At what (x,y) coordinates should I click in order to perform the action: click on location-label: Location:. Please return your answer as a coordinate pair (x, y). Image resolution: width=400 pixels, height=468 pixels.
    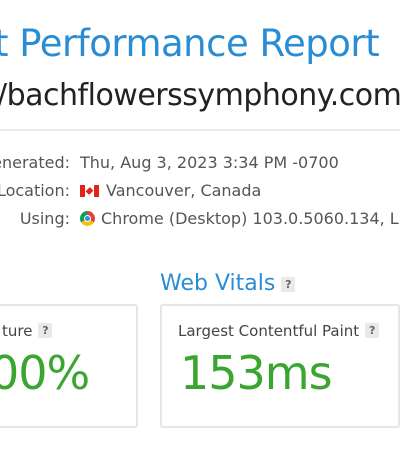
    Looking at the image, I should click on (35, 190).